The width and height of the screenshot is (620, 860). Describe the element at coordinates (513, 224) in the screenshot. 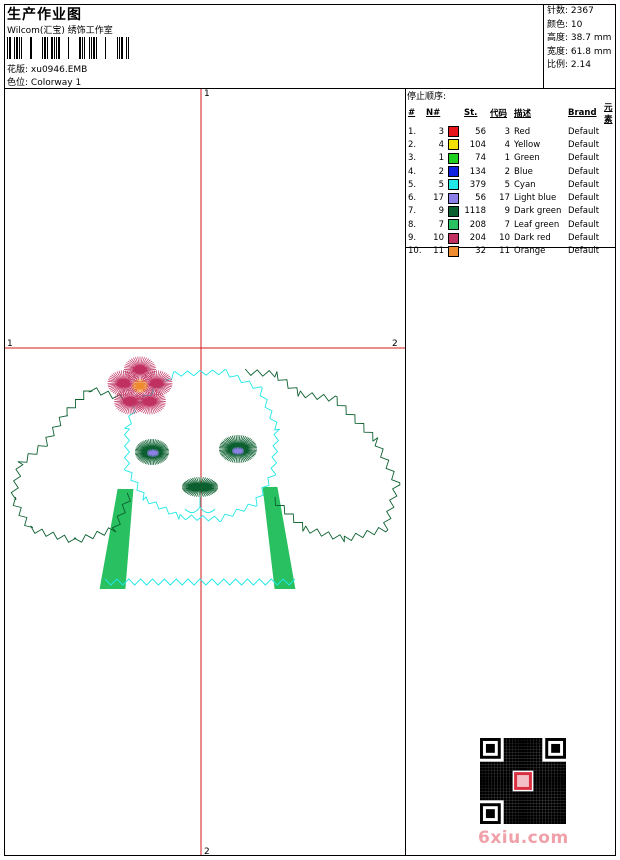

I see `legend-row: 8. 7 208 7 Leaf green Default` at that location.